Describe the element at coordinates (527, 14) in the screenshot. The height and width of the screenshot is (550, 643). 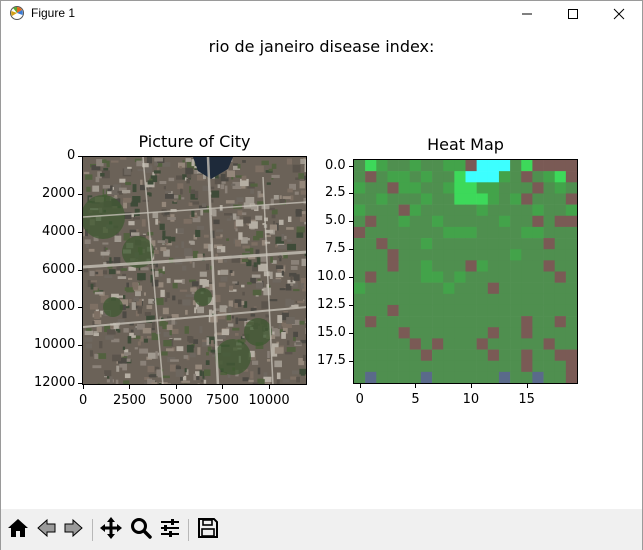
I see `minimize-button` at that location.